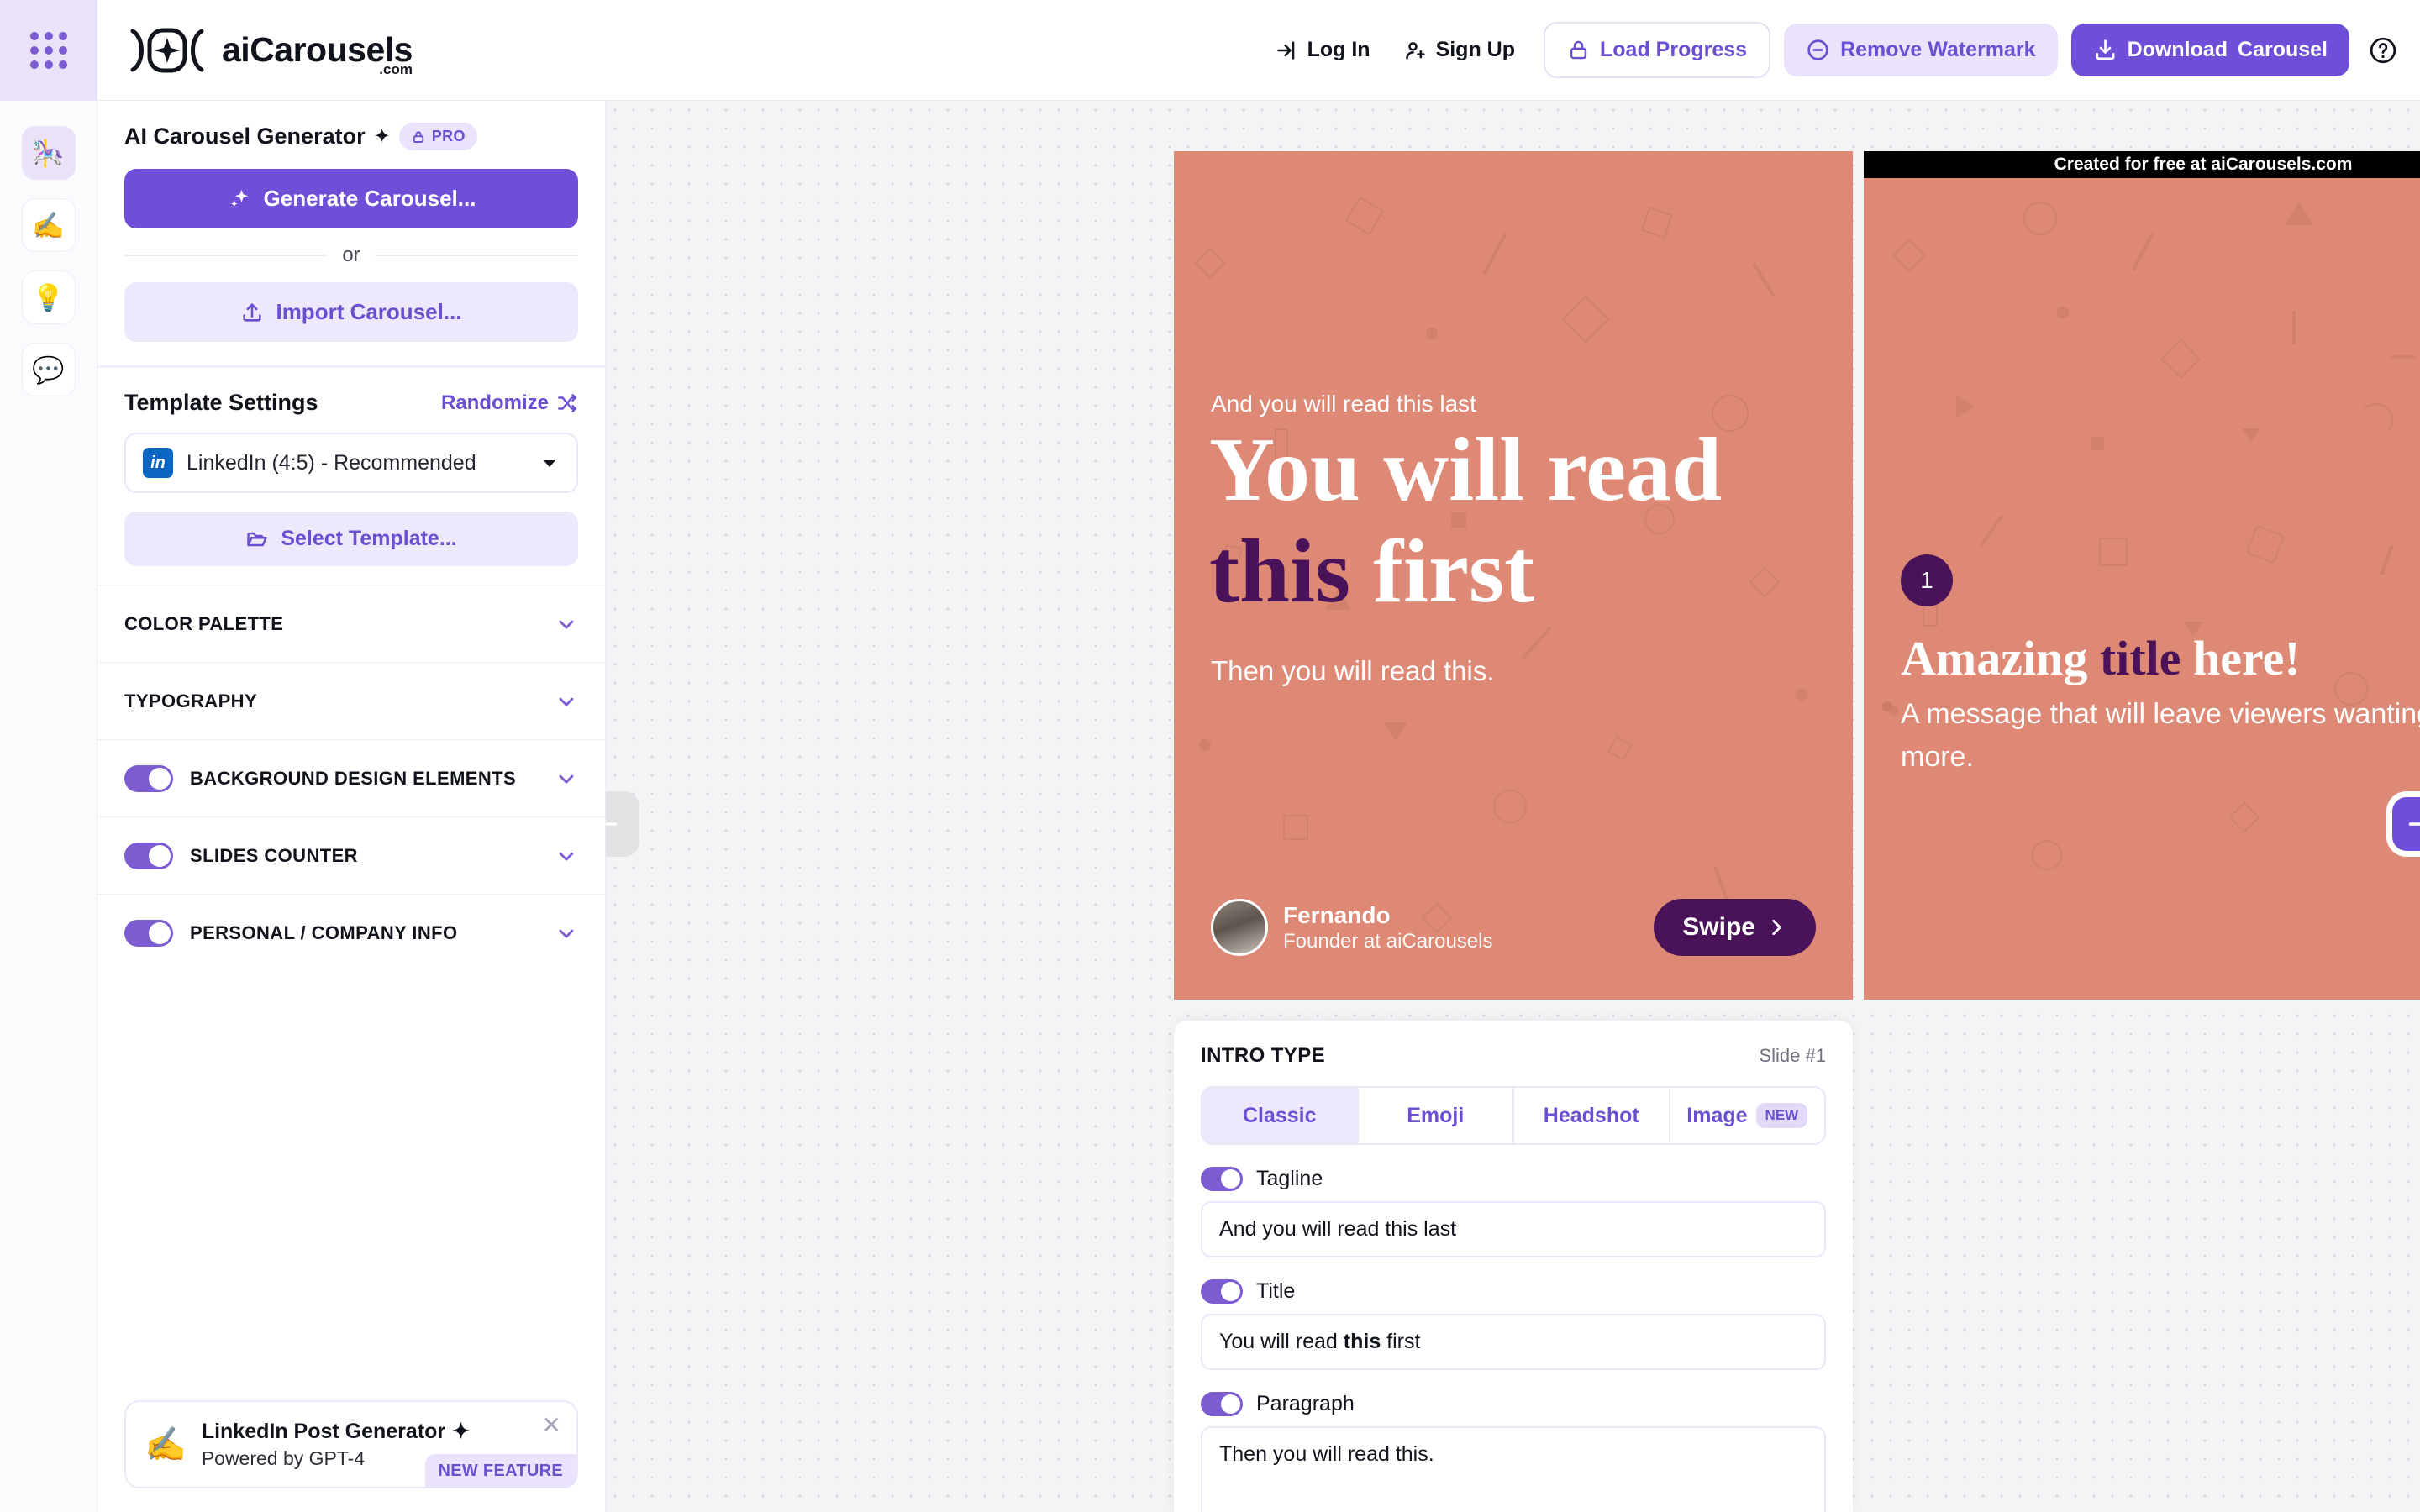 The image size is (2420, 1512). I want to click on rail-item-ideas: 💡, so click(49, 297).